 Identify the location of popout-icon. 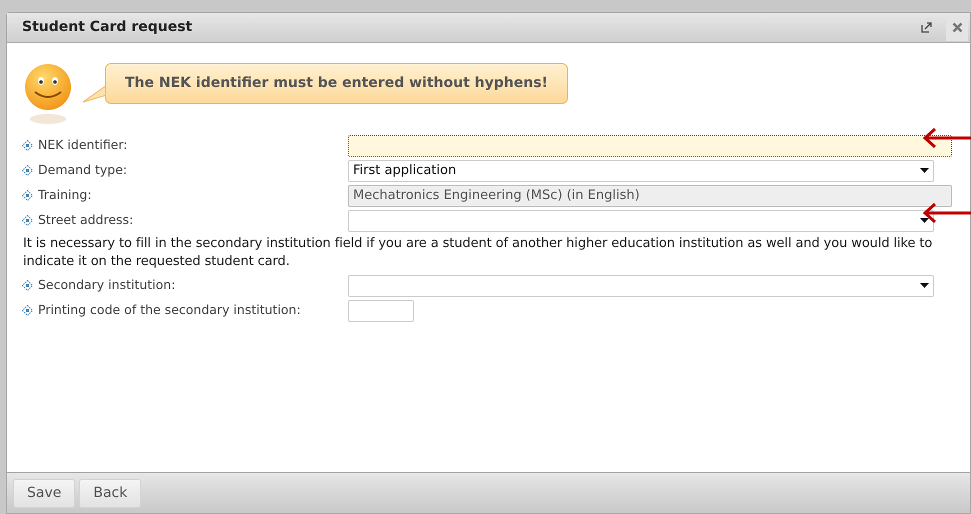
(926, 27).